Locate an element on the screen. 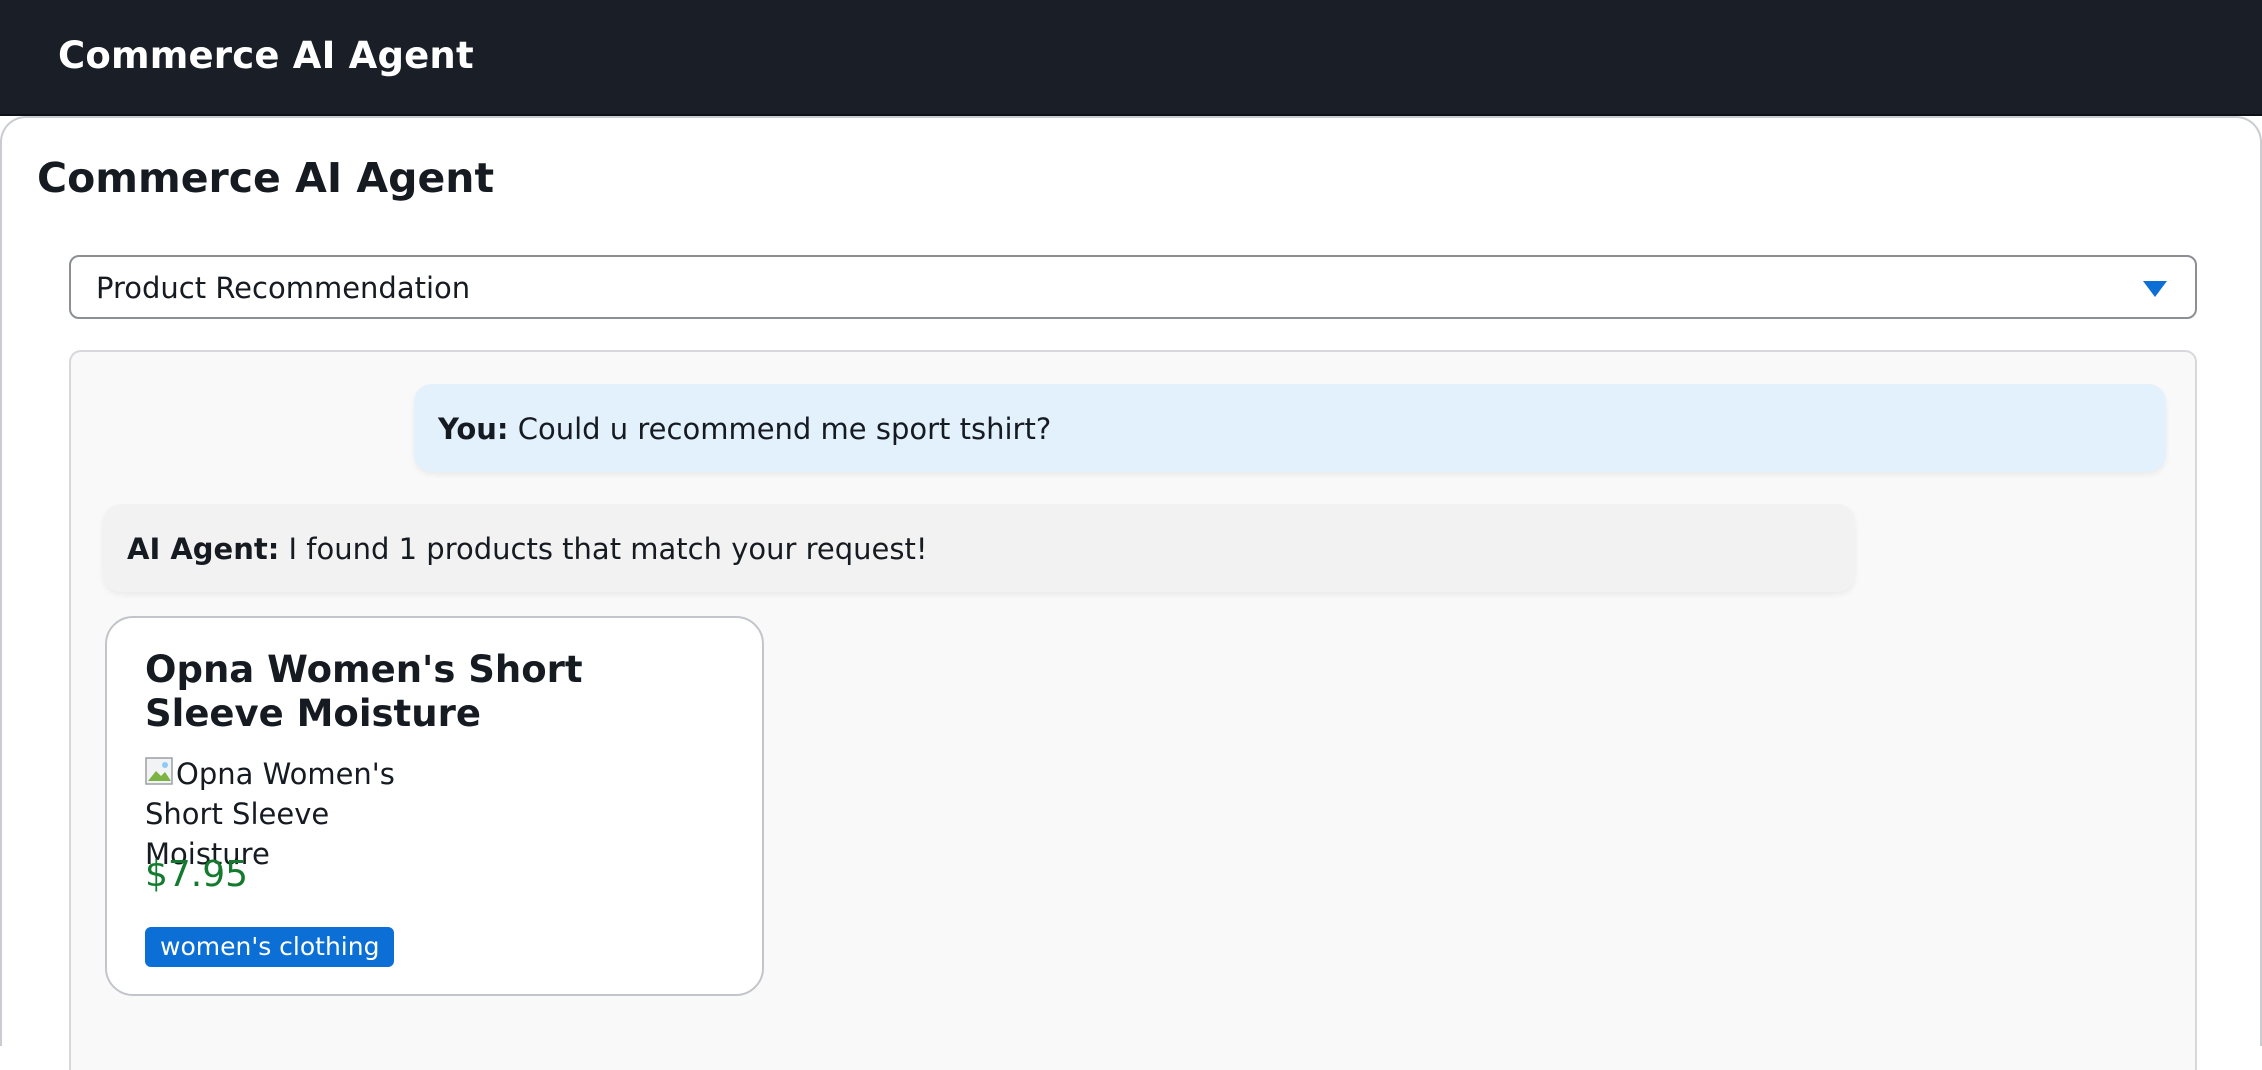  top-app-bar: Commerce AI Agent is located at coordinates (1131, 58).